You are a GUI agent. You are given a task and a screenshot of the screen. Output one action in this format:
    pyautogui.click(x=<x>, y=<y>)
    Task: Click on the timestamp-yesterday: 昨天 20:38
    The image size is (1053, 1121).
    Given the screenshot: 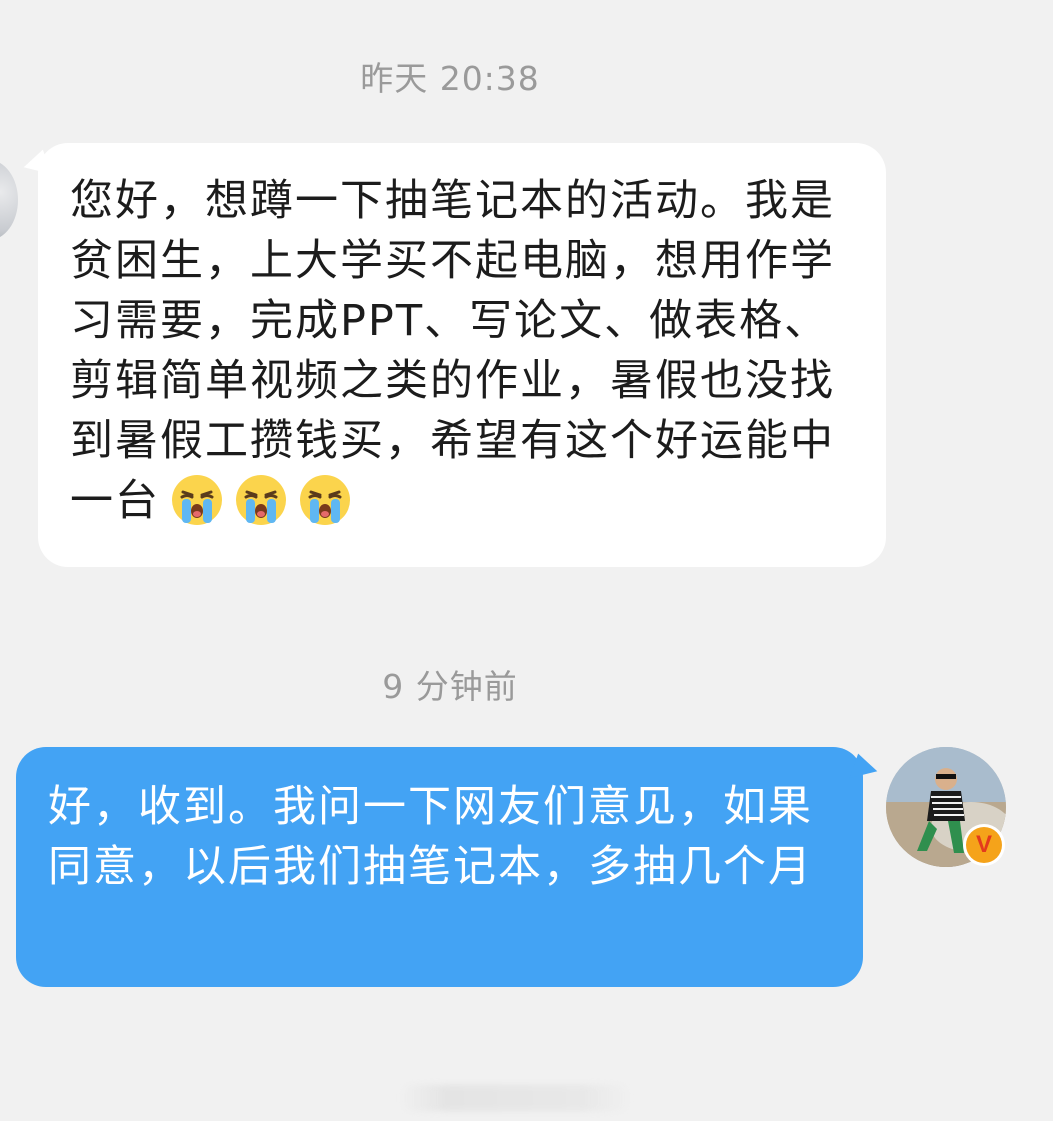 What is the action you would take?
    pyautogui.click(x=450, y=78)
    